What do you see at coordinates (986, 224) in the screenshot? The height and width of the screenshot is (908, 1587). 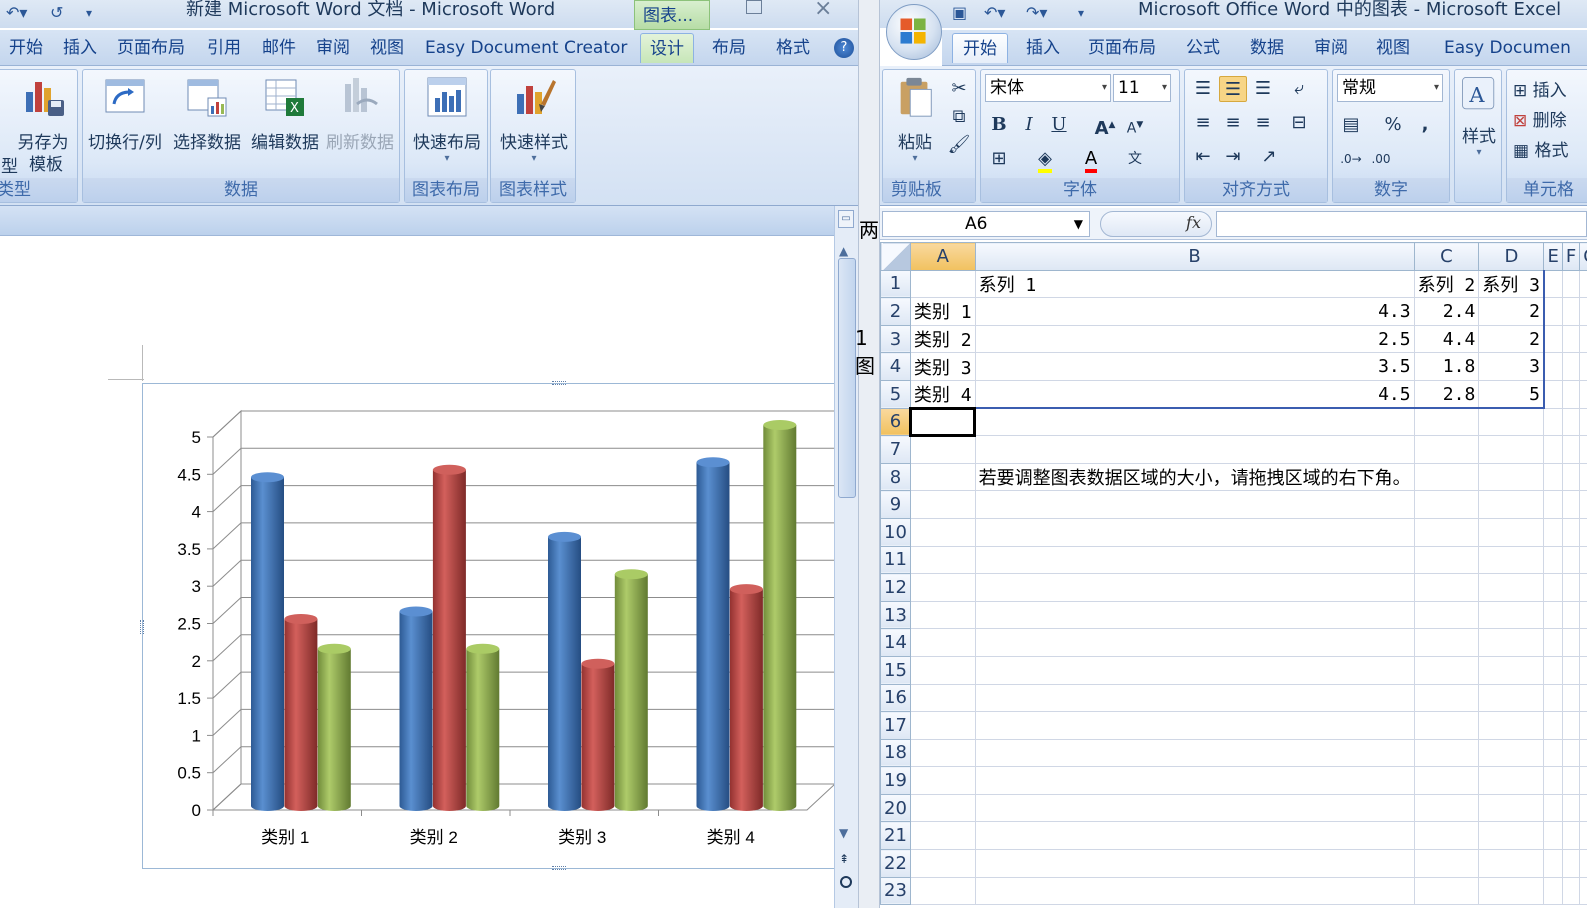 I see `name-box: A6 ▼` at bounding box center [986, 224].